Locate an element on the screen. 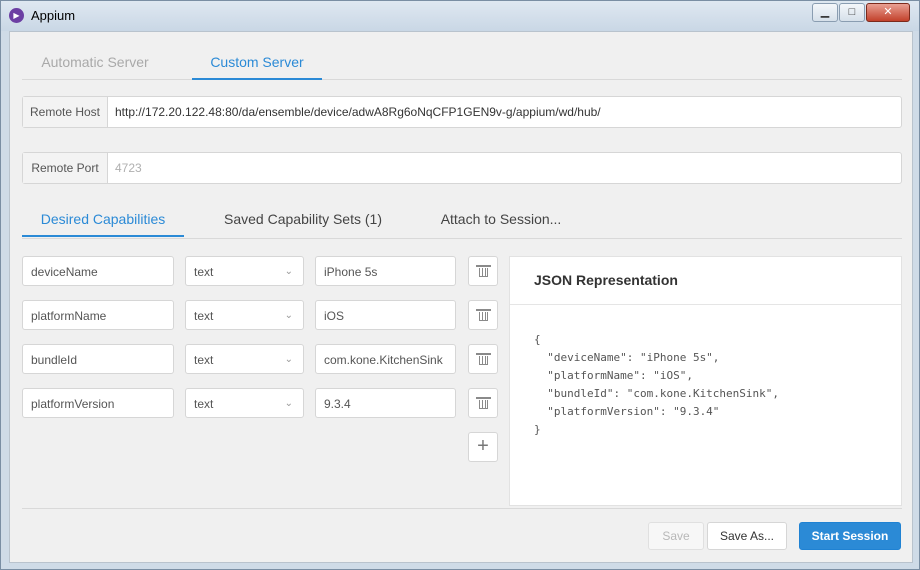 The width and height of the screenshot is (920, 570). capability-name-input: bundleId is located at coordinates (98, 359).